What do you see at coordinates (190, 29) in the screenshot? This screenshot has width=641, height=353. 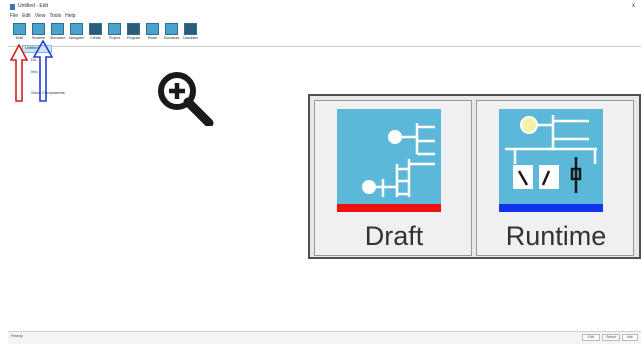 I see `calculator-icon` at bounding box center [190, 29].